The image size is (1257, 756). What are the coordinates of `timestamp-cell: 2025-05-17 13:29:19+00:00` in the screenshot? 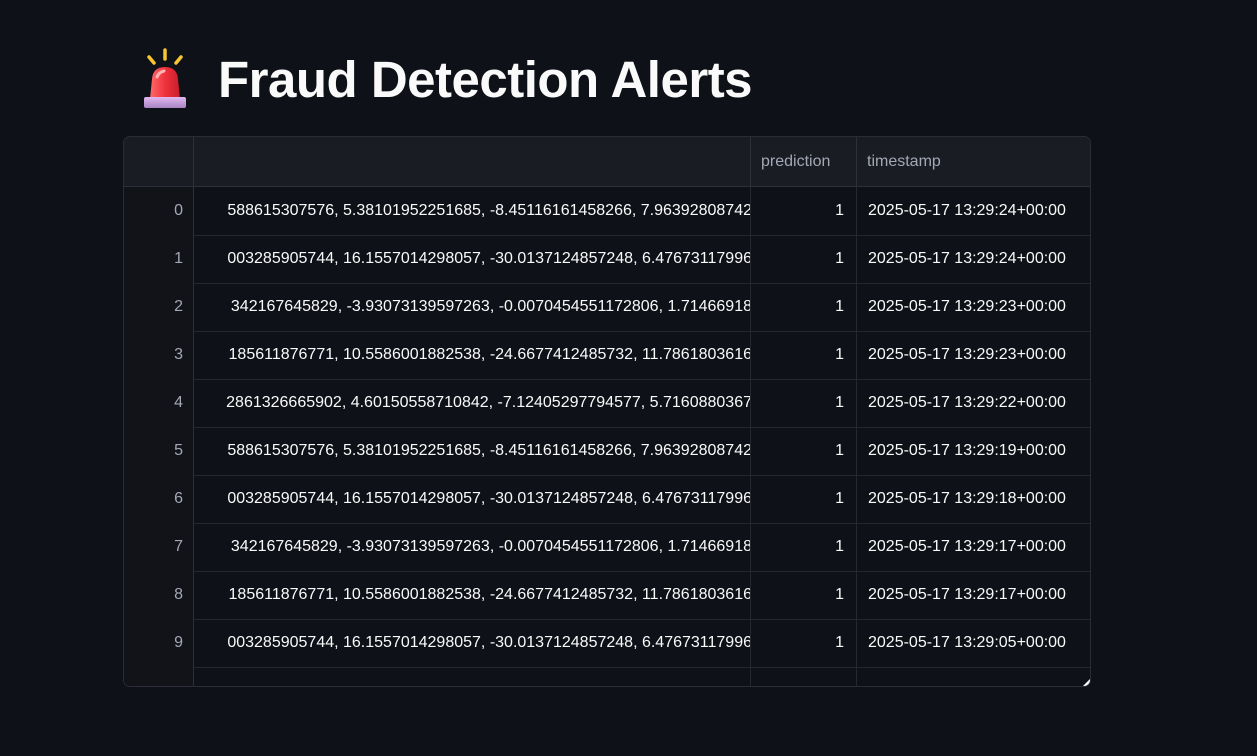 It's located at (973, 451).